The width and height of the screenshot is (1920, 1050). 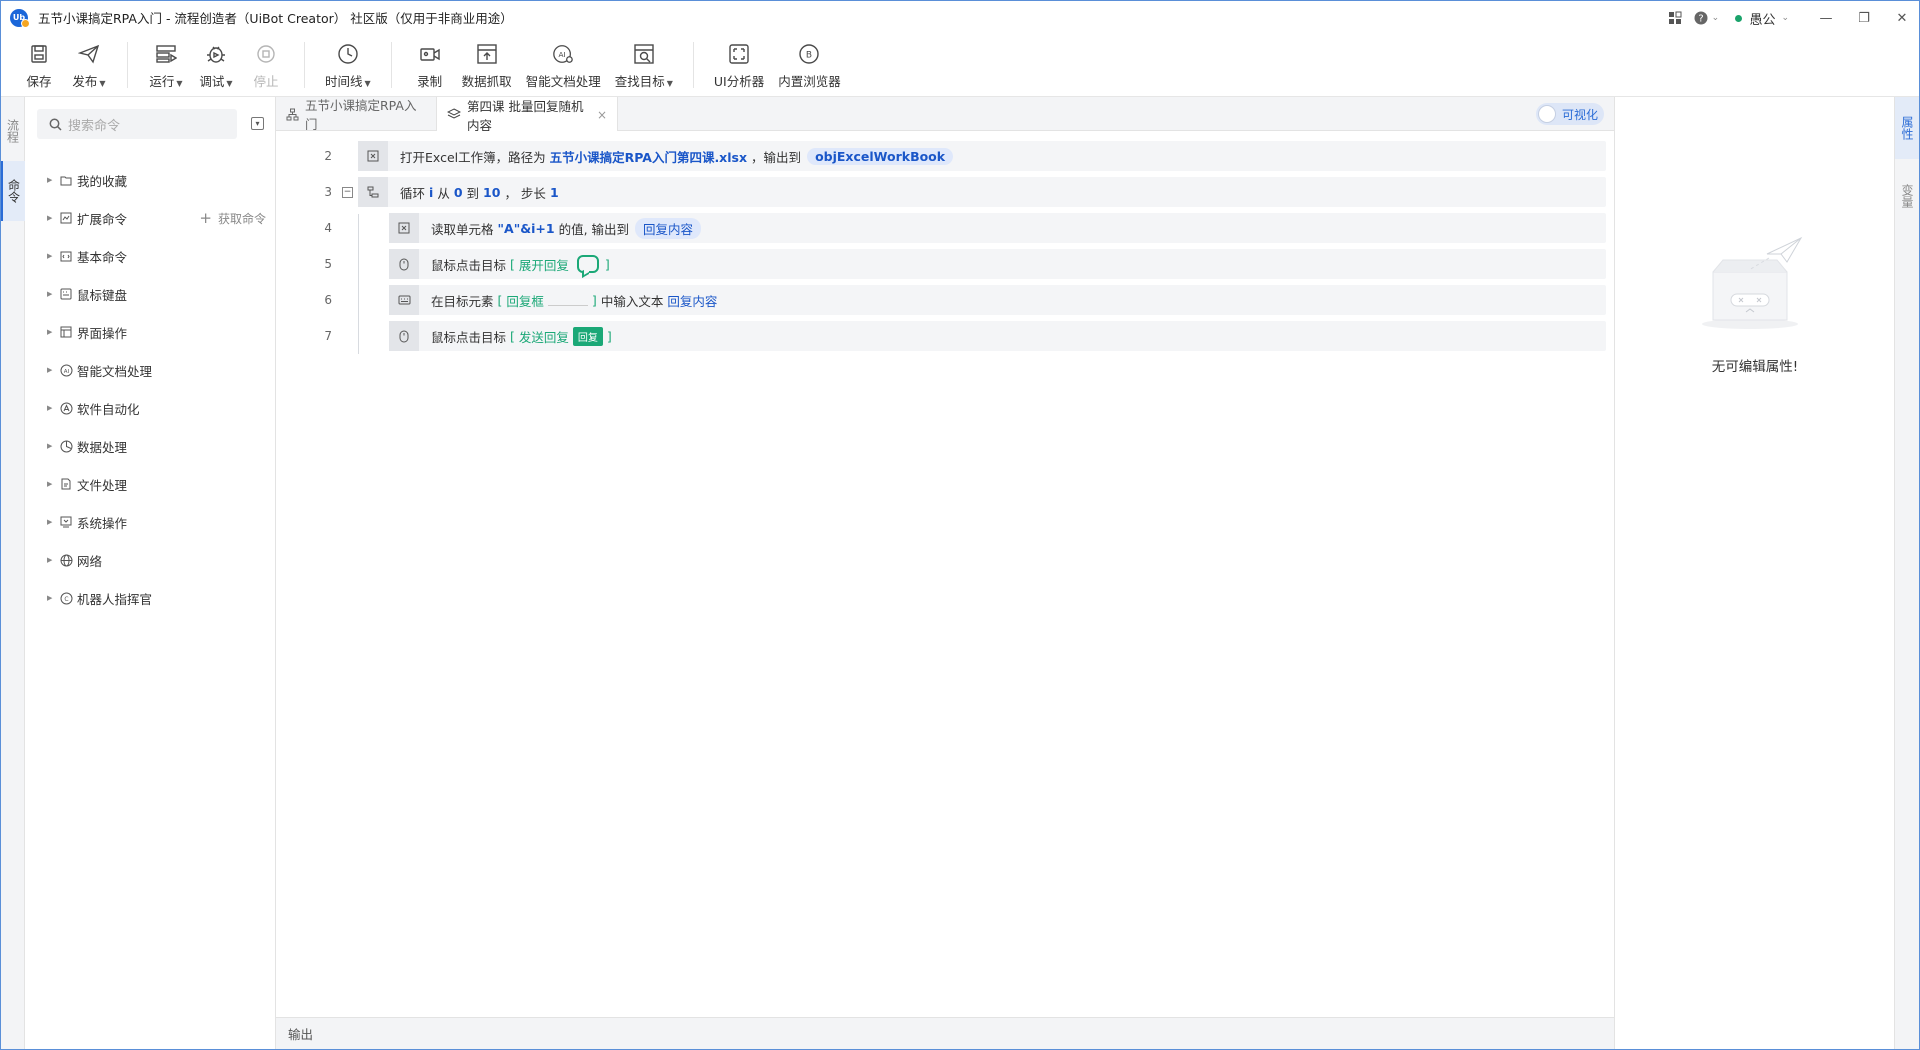 I want to click on reply-button-preview: 回复, so click(x=587, y=336).